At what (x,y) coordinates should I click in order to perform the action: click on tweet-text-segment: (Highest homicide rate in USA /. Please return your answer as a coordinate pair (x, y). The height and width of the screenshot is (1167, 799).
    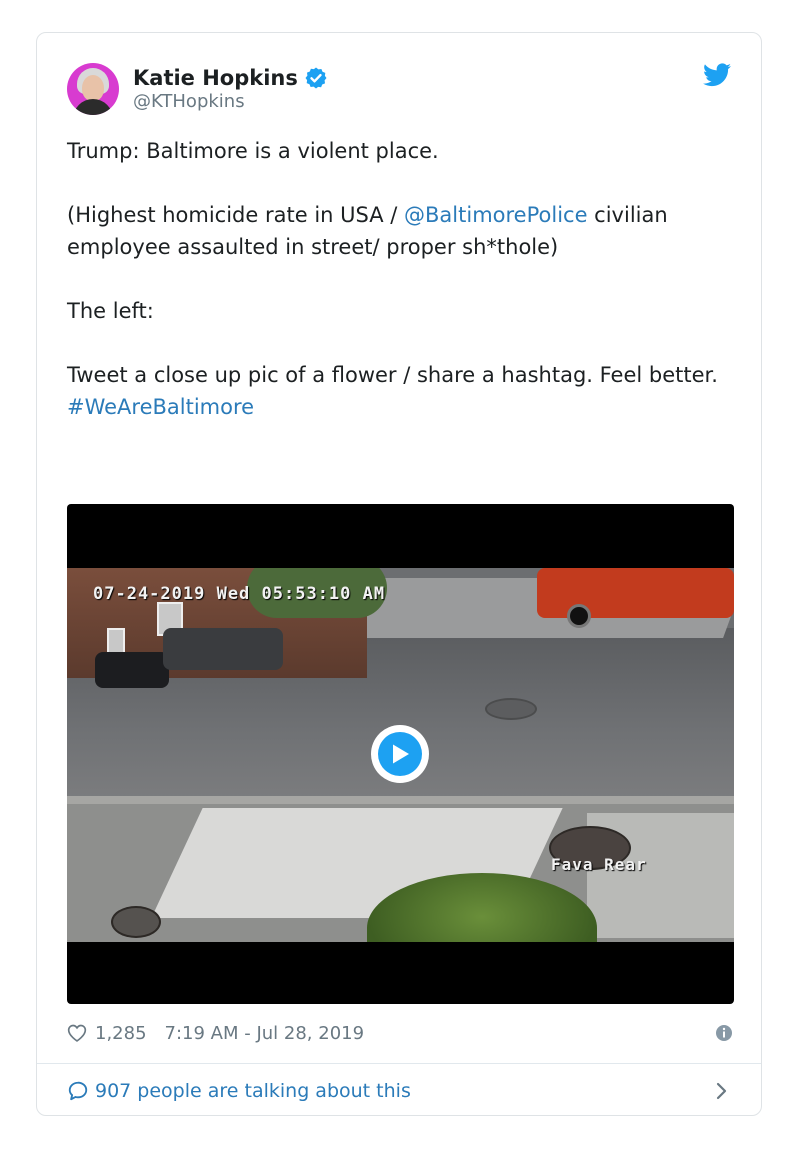
    Looking at the image, I should click on (236, 215).